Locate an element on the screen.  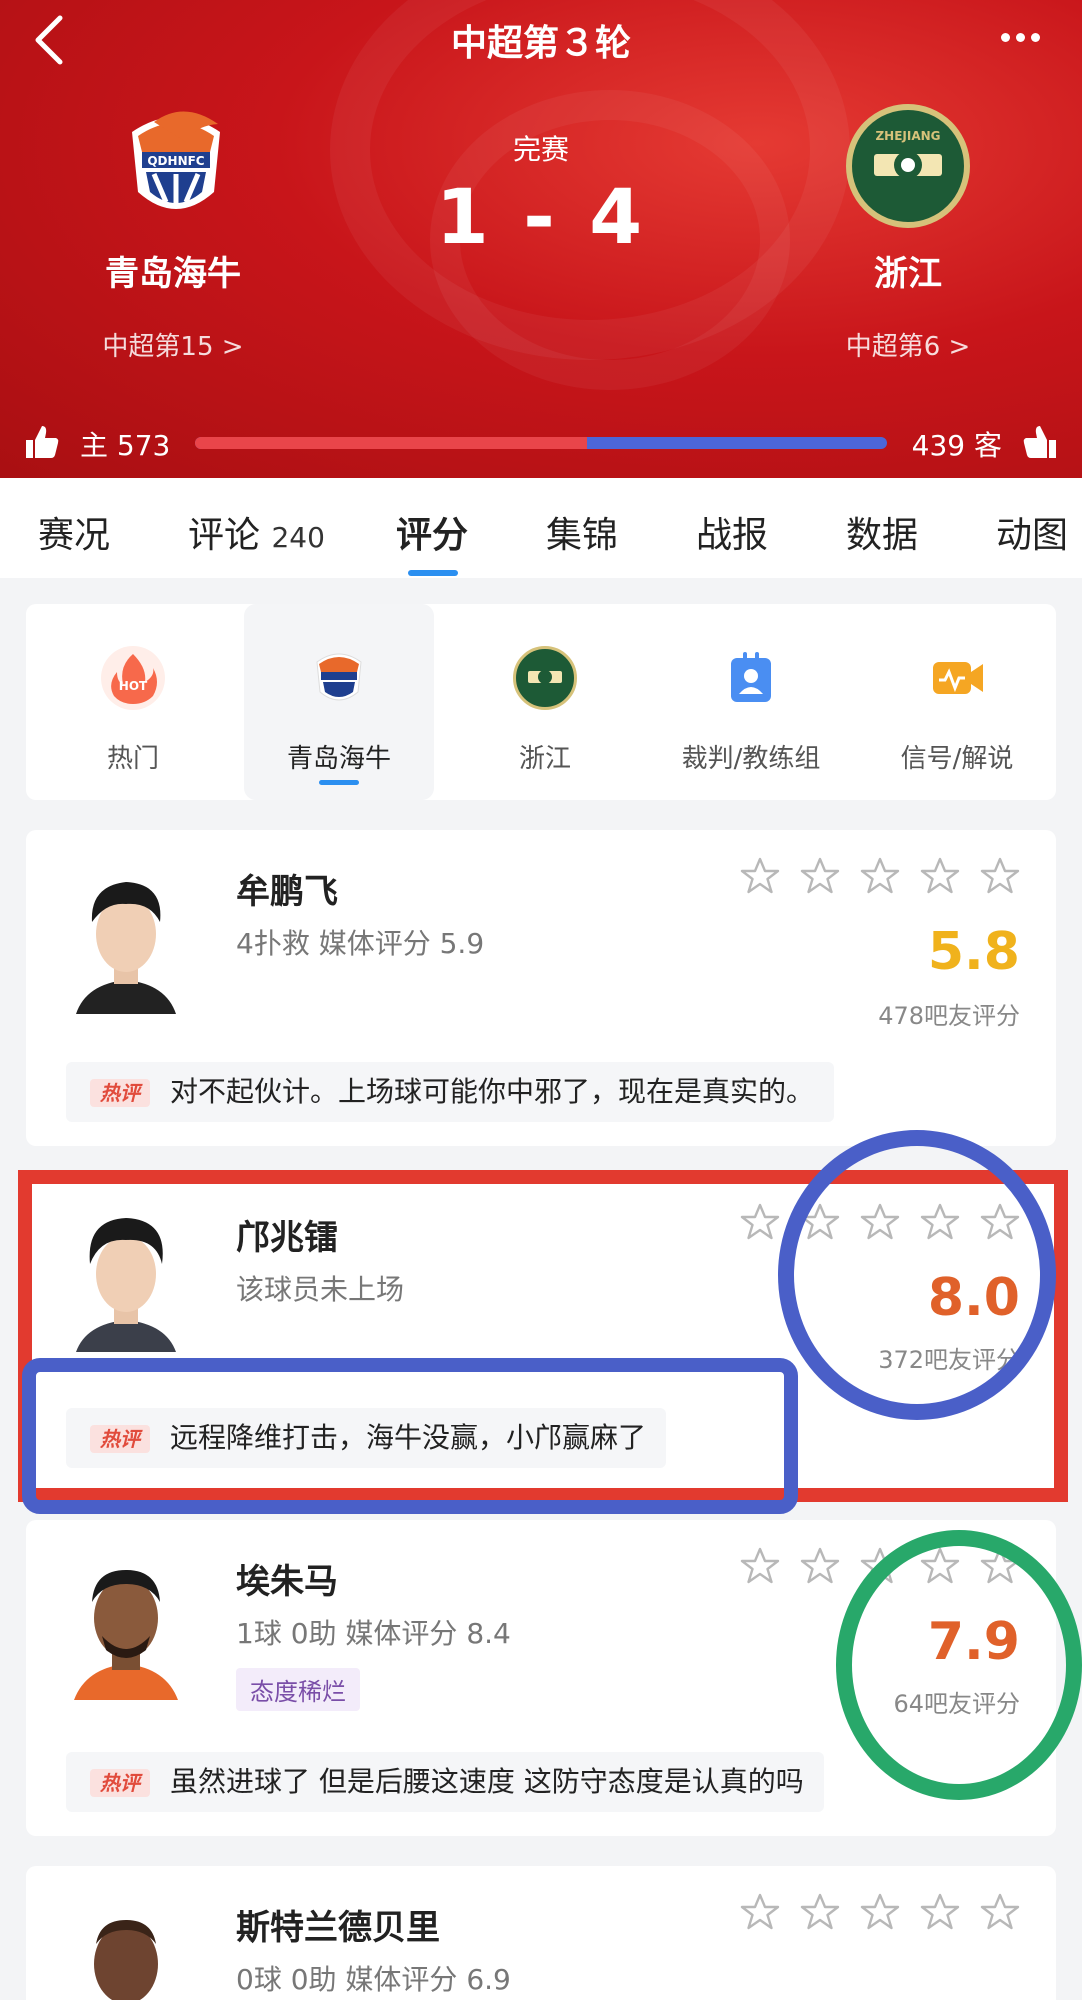
home-vote-fill is located at coordinates (391, 443).